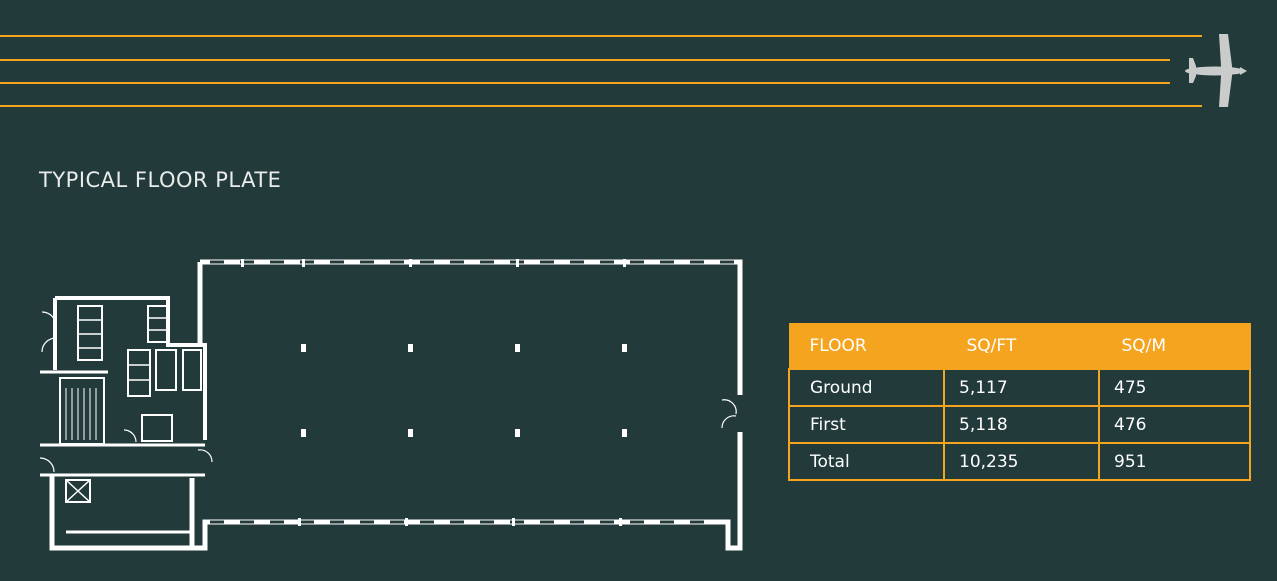 The image size is (1277, 581). I want to click on sqft-cell: 10,235, so click(1021, 461).